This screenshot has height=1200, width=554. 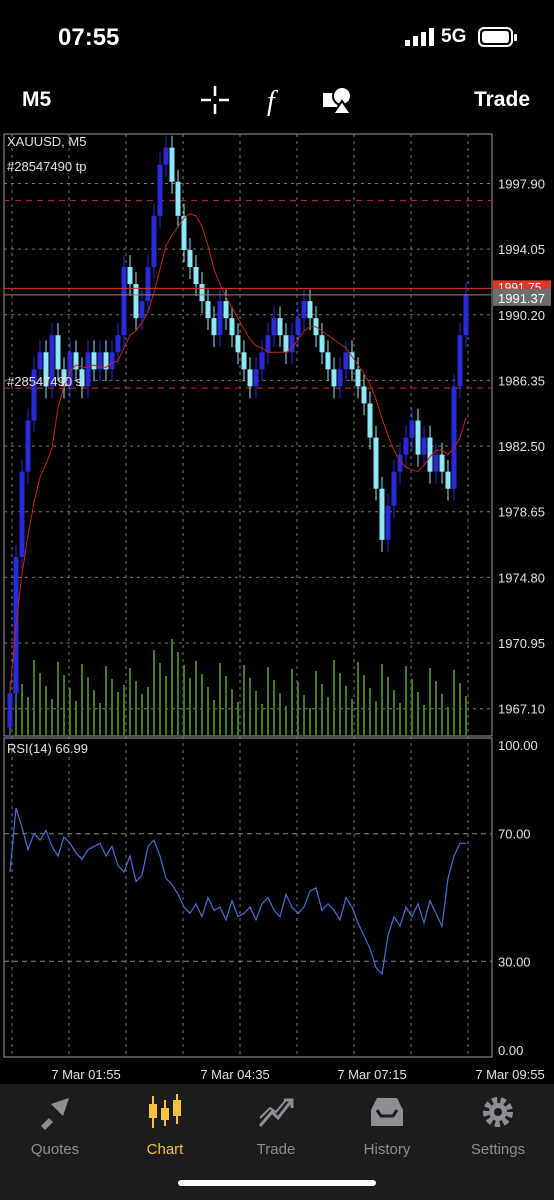 What do you see at coordinates (521, 709) in the screenshot?
I see `price-tick-label: 1967.10` at bounding box center [521, 709].